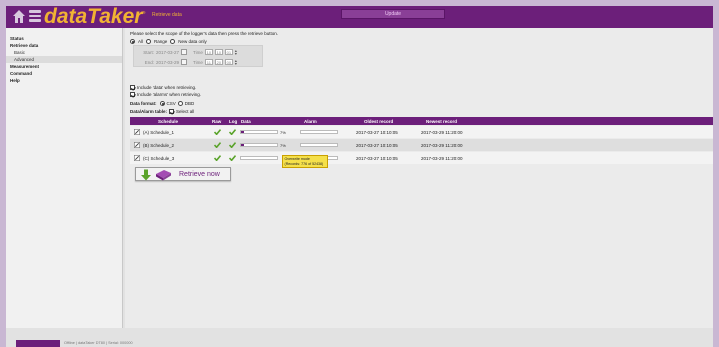 The width and height of the screenshot is (719, 347). What do you see at coordinates (163, 87) in the screenshot?
I see `include-data-option: Include 'data' when retrieving.` at bounding box center [163, 87].